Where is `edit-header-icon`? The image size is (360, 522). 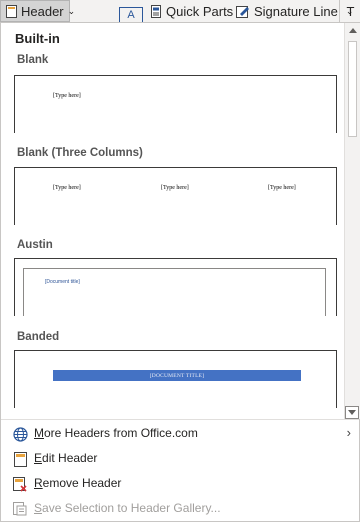
edit-header-icon is located at coordinates (20, 459).